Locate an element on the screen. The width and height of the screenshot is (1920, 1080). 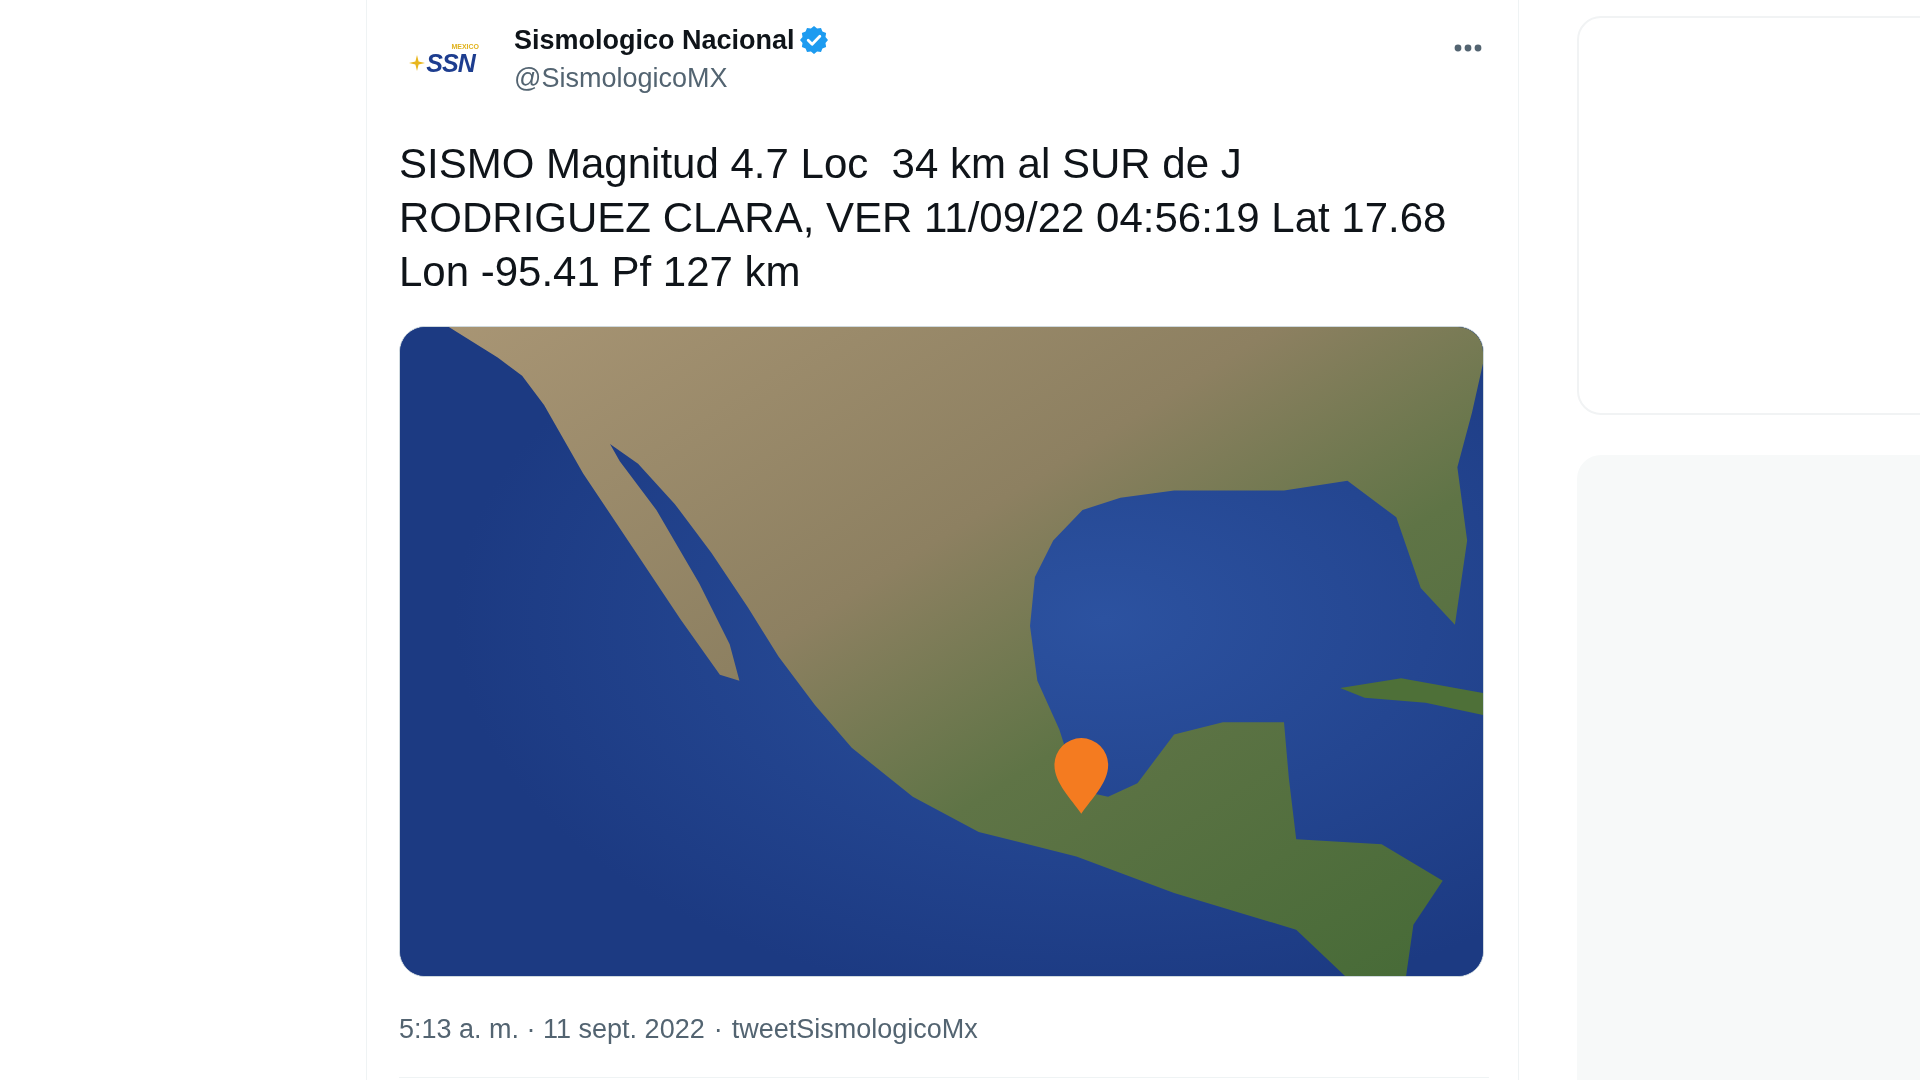
more-button is located at coordinates (1468, 48).